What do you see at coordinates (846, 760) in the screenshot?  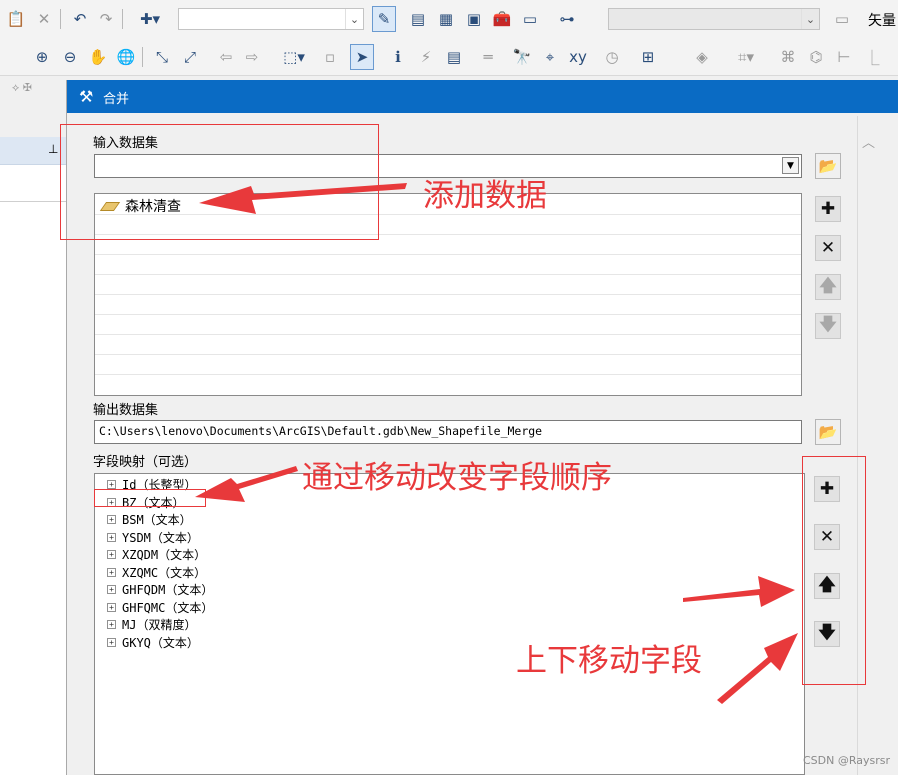 I see `watermark: CSDN @Raysrsr` at bounding box center [846, 760].